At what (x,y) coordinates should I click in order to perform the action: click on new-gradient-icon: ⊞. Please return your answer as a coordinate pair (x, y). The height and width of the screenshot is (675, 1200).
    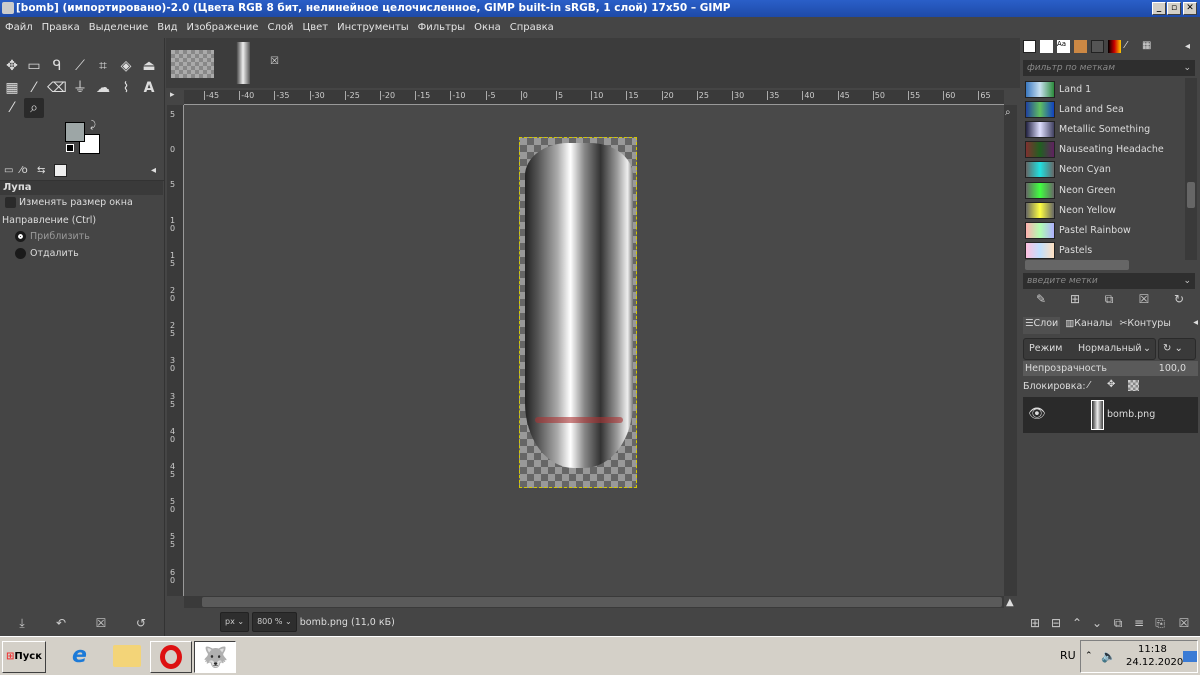
    Looking at the image, I should click on (1075, 299).